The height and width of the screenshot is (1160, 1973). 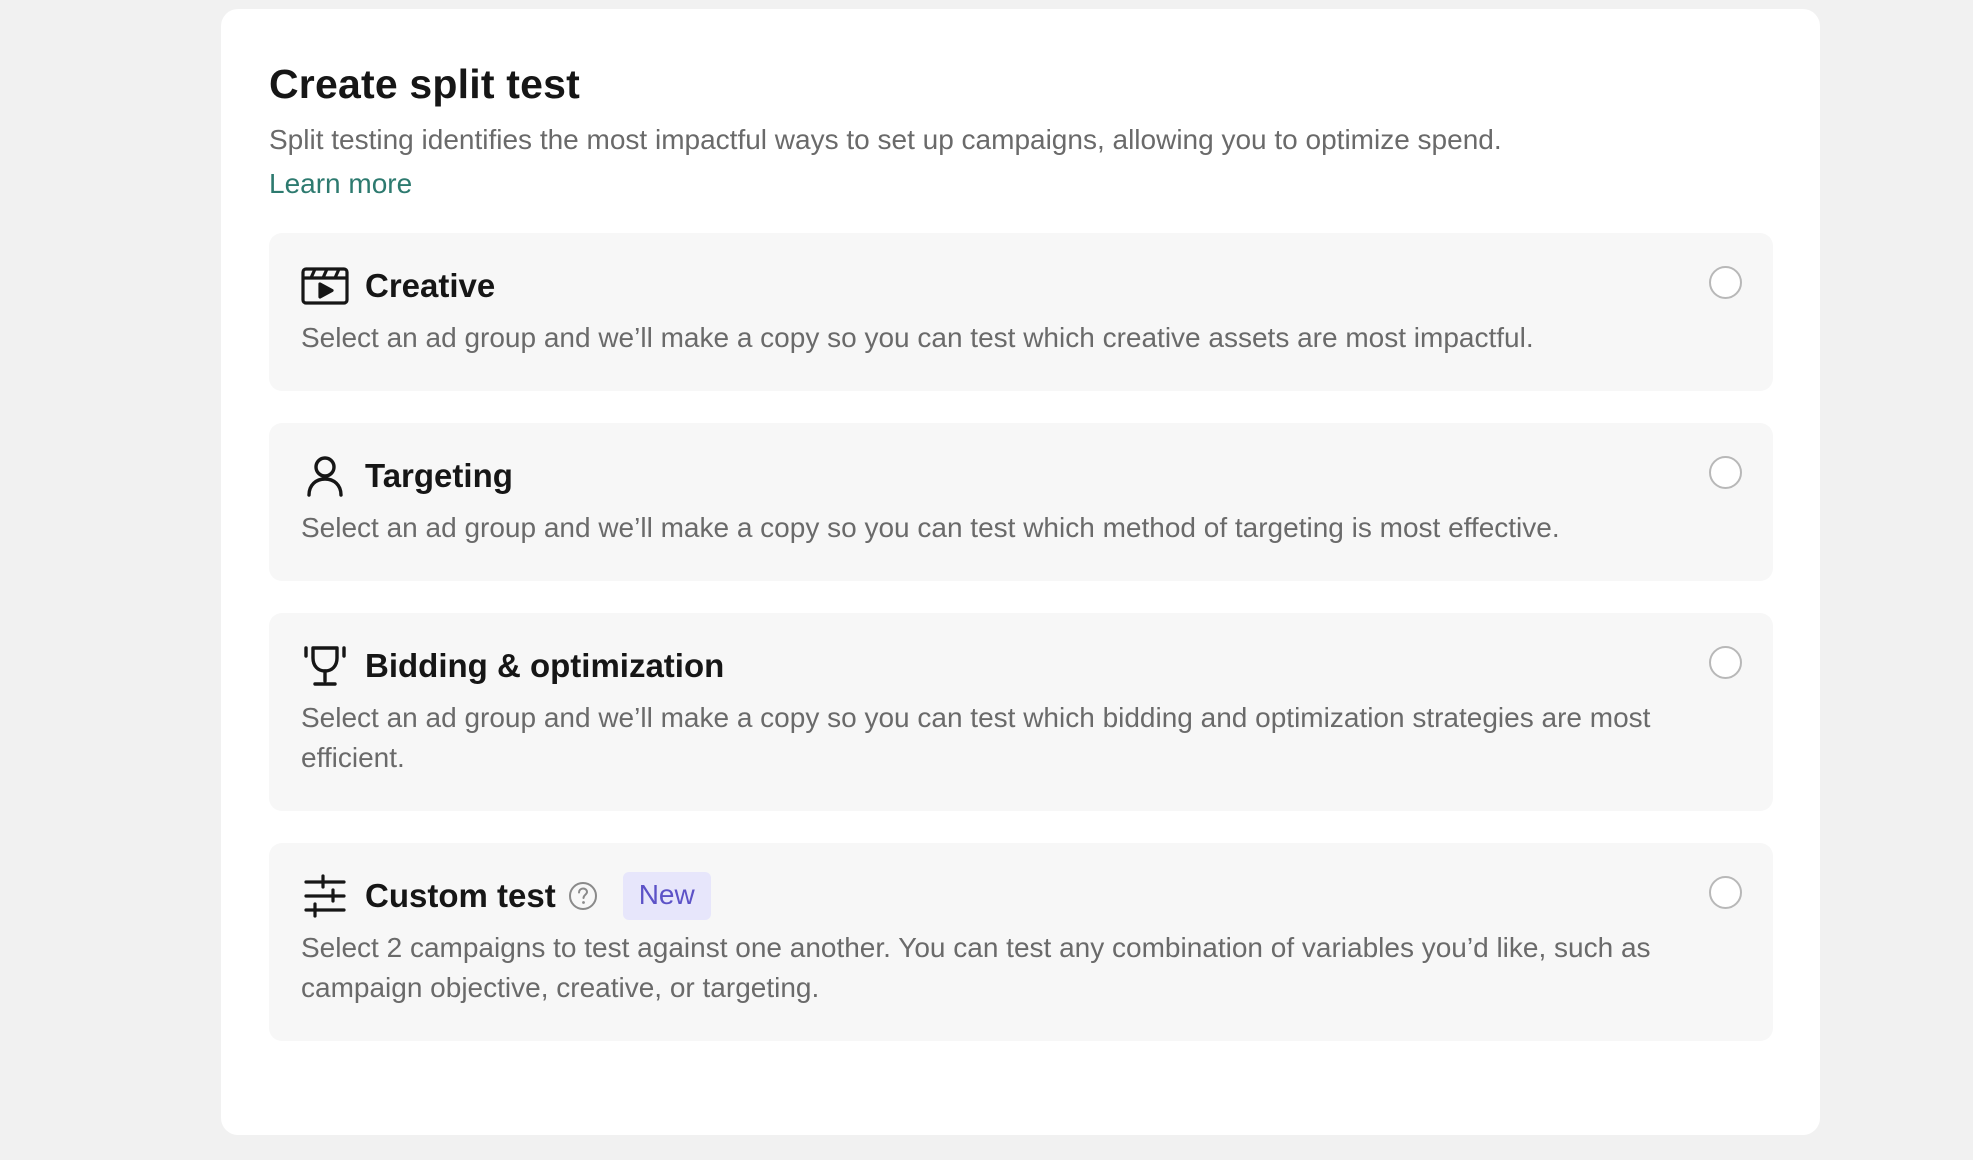 I want to click on option-radio-creative, so click(x=1725, y=282).